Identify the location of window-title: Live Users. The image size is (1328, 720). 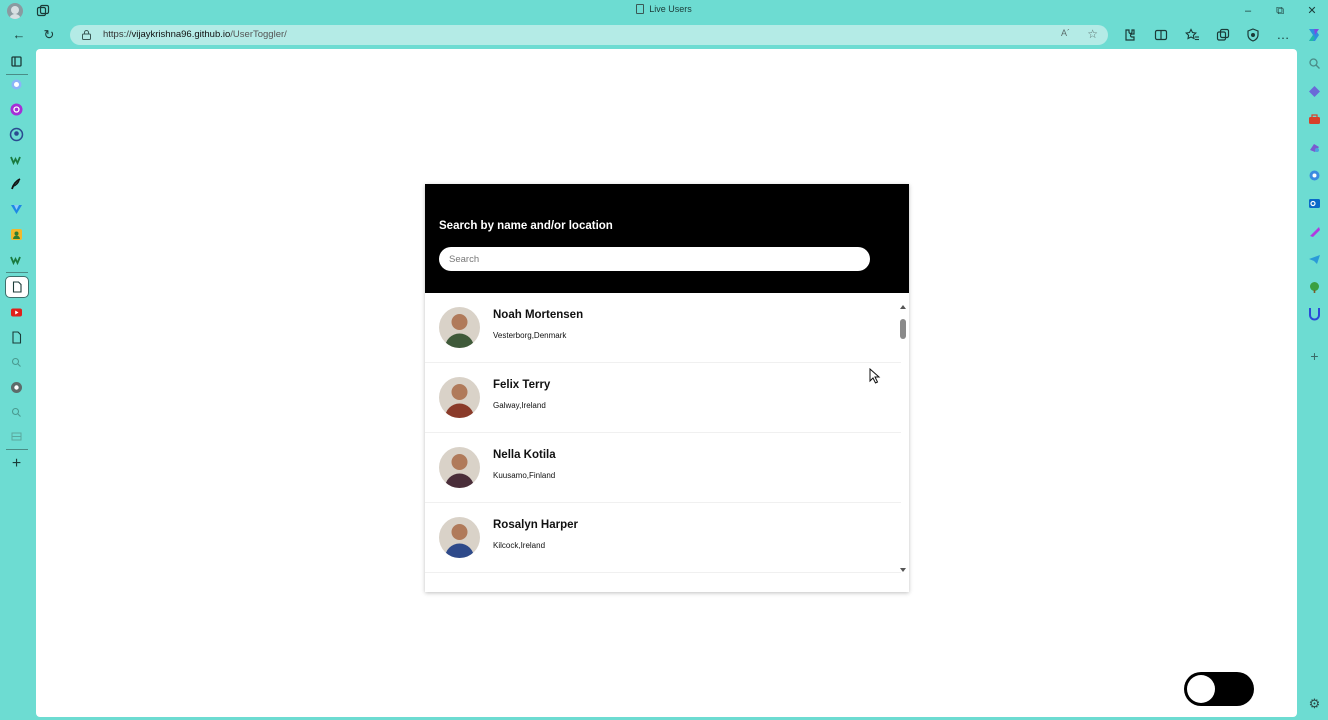
(664, 9).